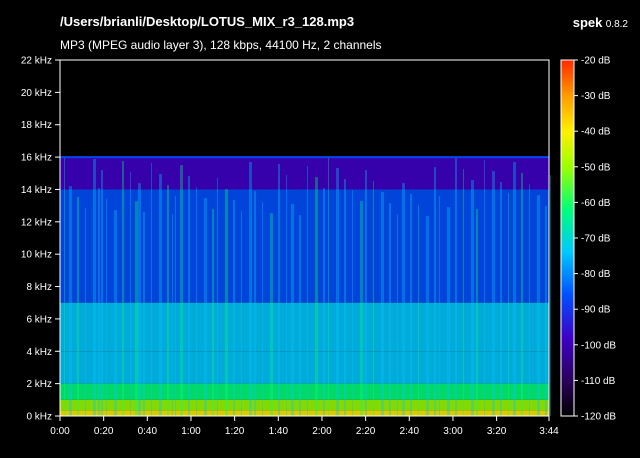 The width and height of the screenshot is (640, 458). What do you see at coordinates (191, 431) in the screenshot?
I see `time-tick-label: 1:00` at bounding box center [191, 431].